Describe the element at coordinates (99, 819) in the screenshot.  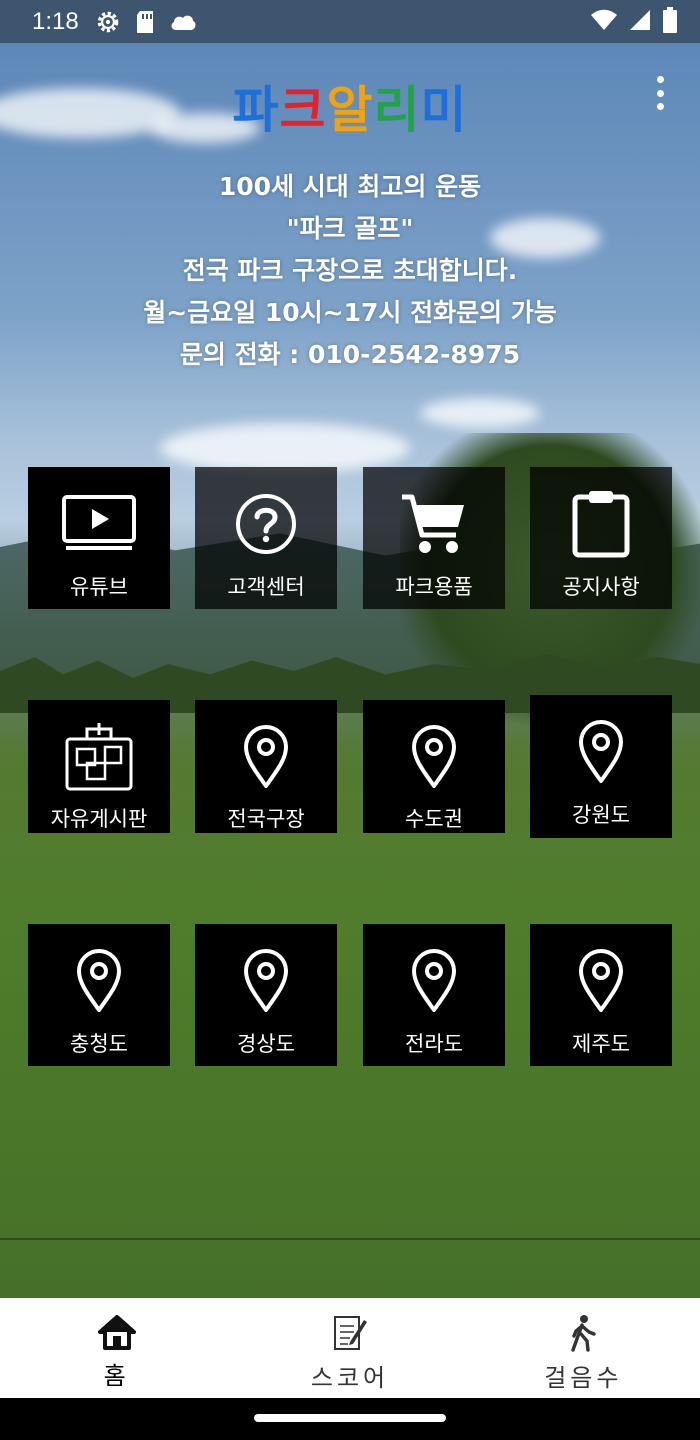
I see `tile-label: 자유게시판` at that location.